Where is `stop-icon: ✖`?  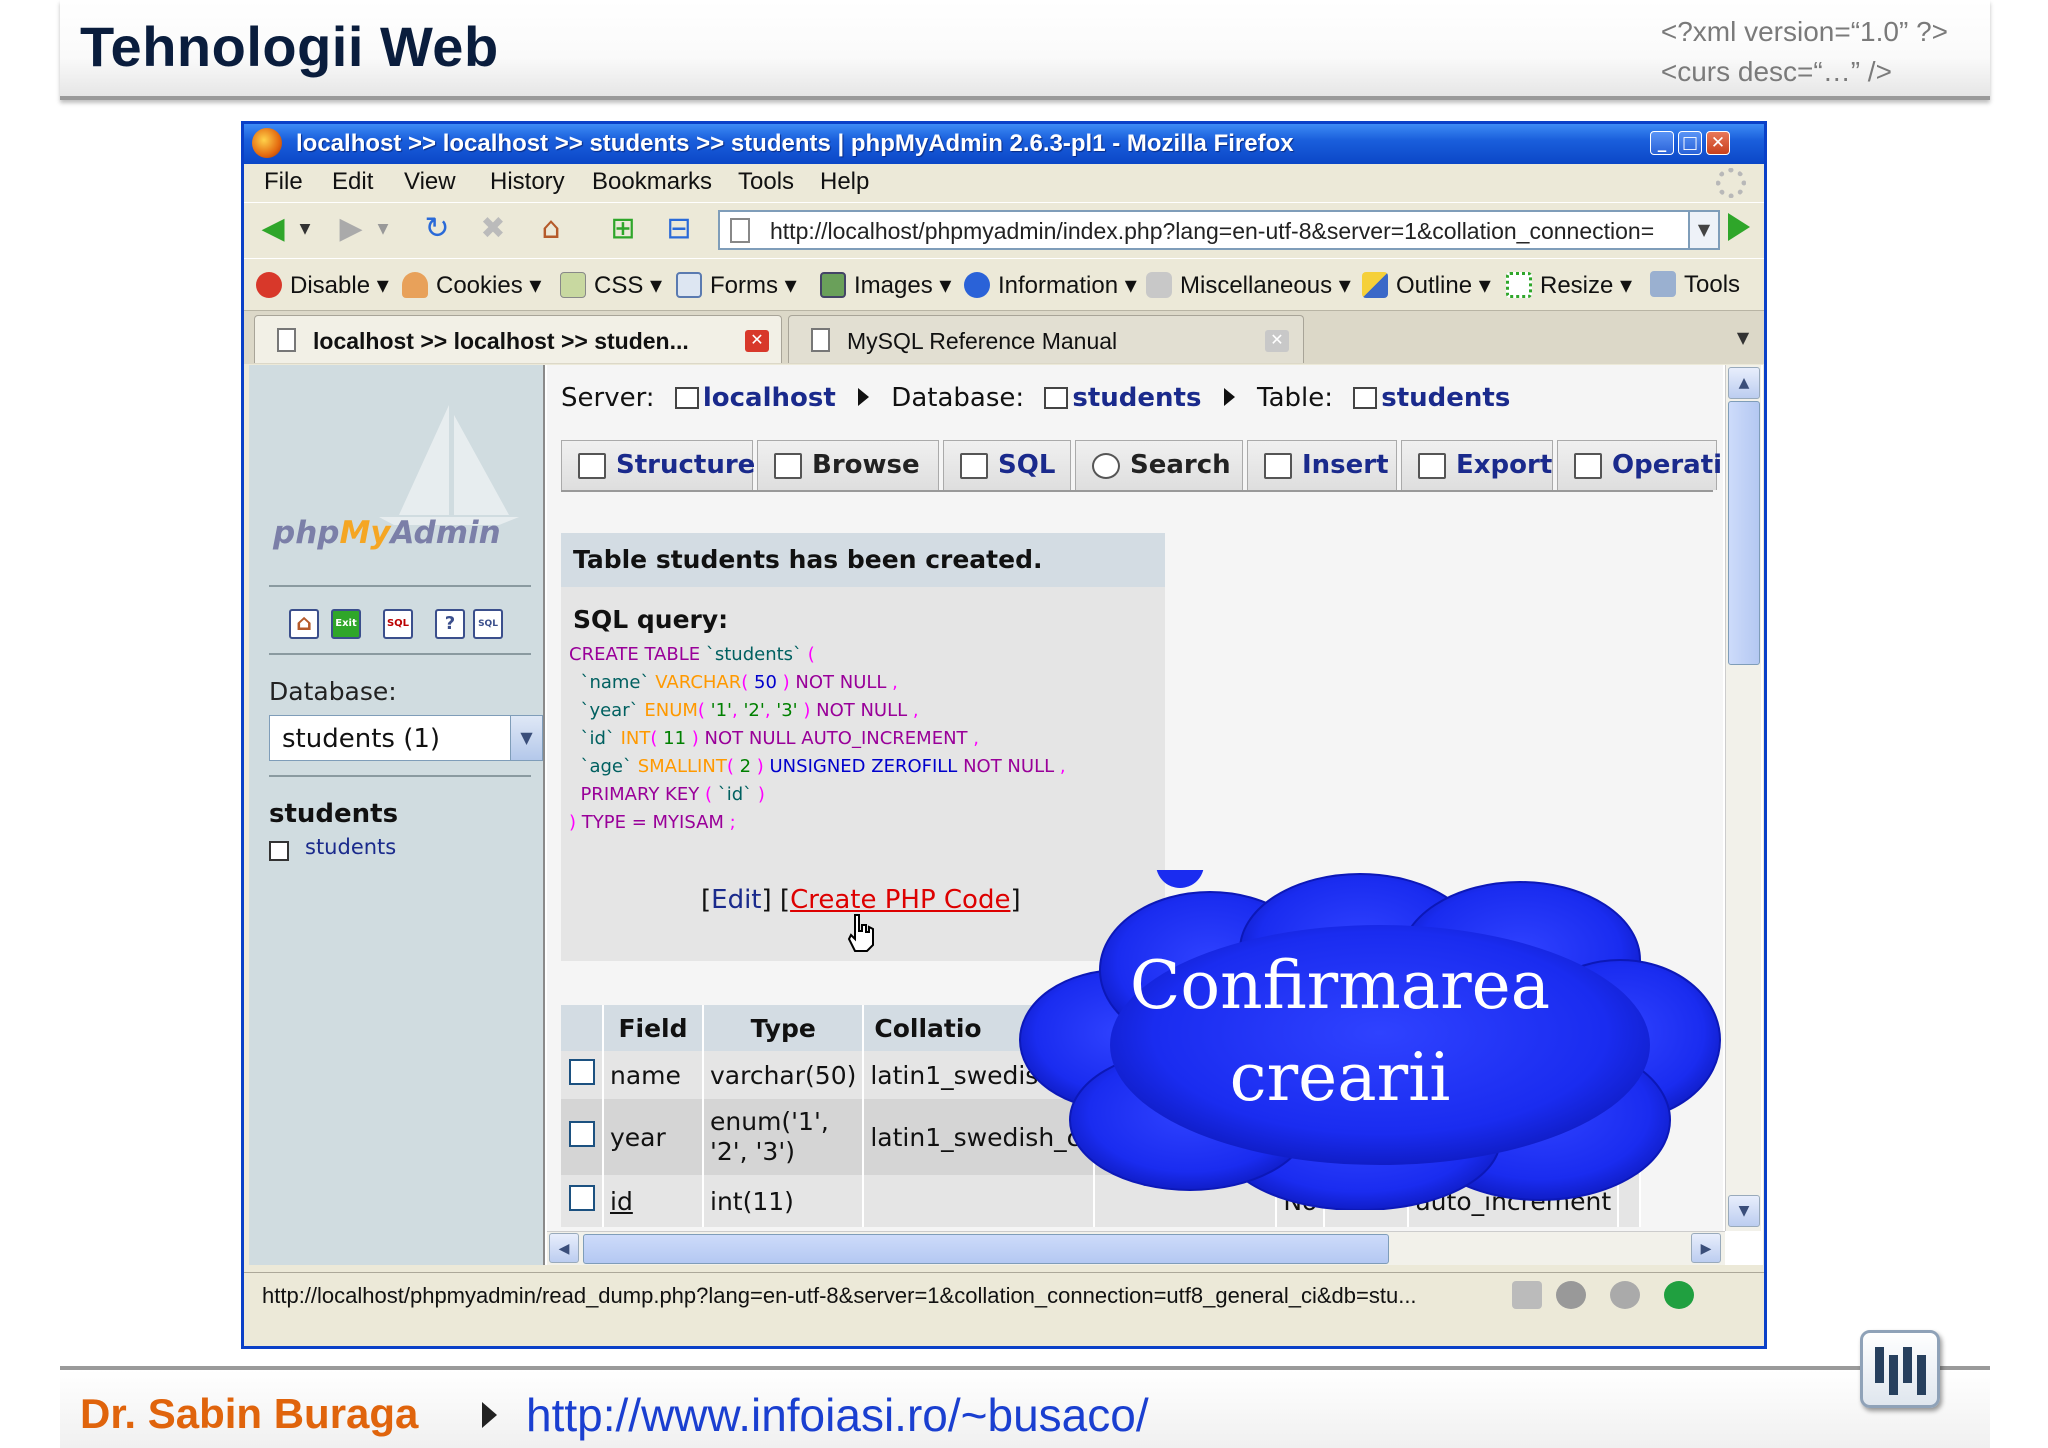
stop-icon: ✖ is located at coordinates (493, 229).